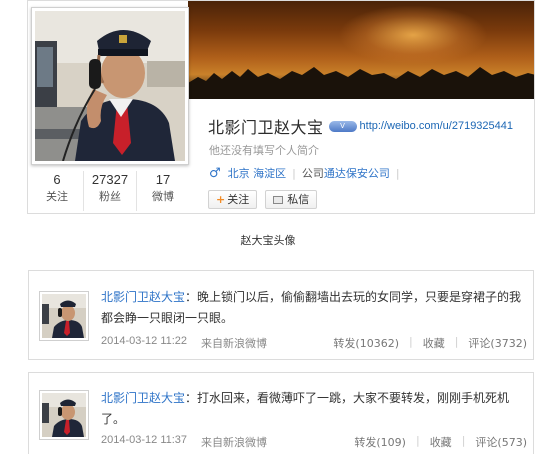 The width and height of the screenshot is (536, 454). Describe the element at coordinates (312, 173) in the screenshot. I see `company-label: 公司` at that location.